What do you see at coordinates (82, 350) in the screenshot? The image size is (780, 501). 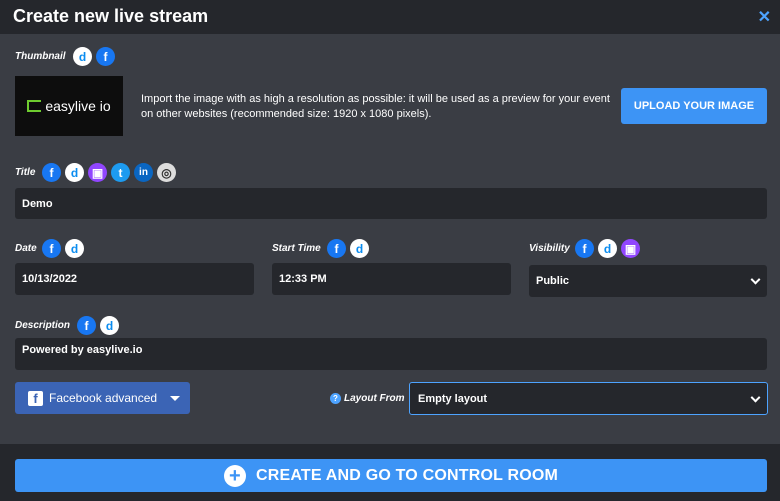 I see `description-textarea-value: Powered by easylive.io` at bounding box center [82, 350].